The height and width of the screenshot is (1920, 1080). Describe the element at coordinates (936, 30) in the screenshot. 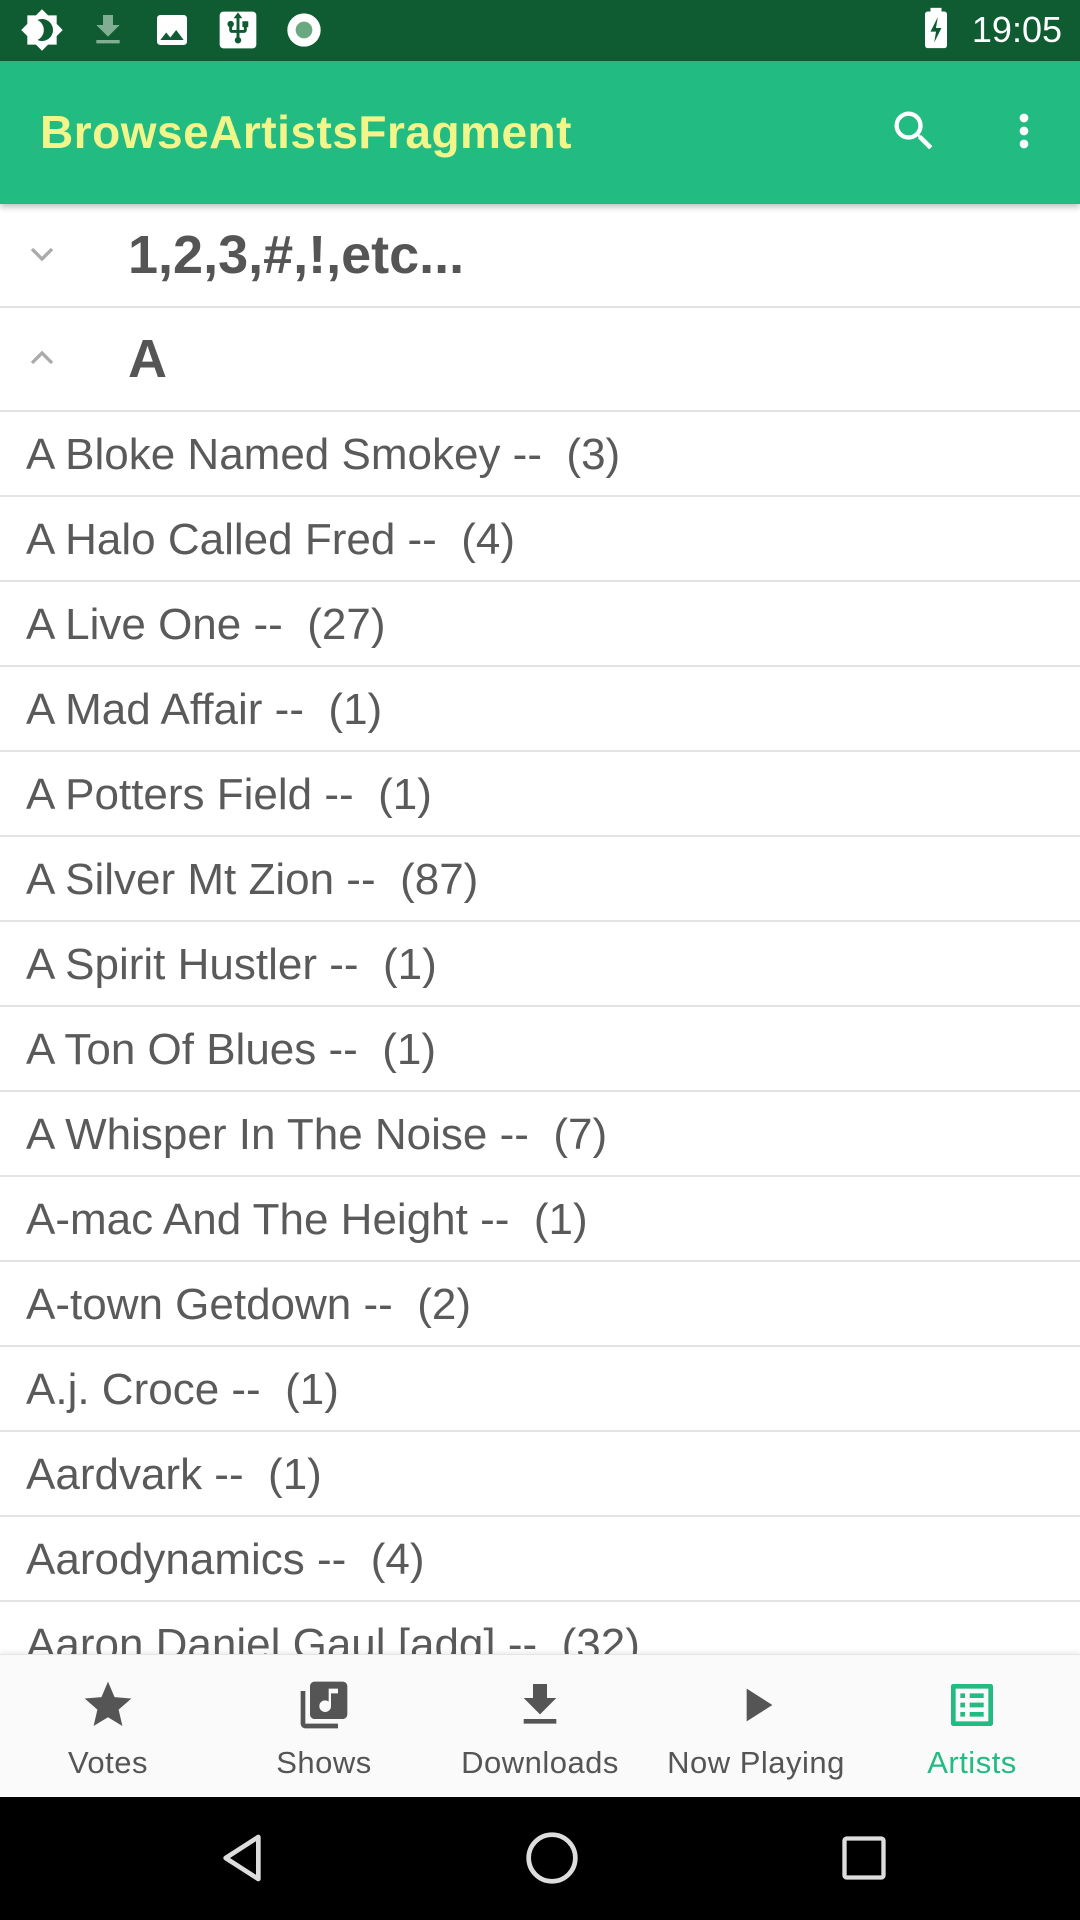

I see `battery-charging-icon` at that location.